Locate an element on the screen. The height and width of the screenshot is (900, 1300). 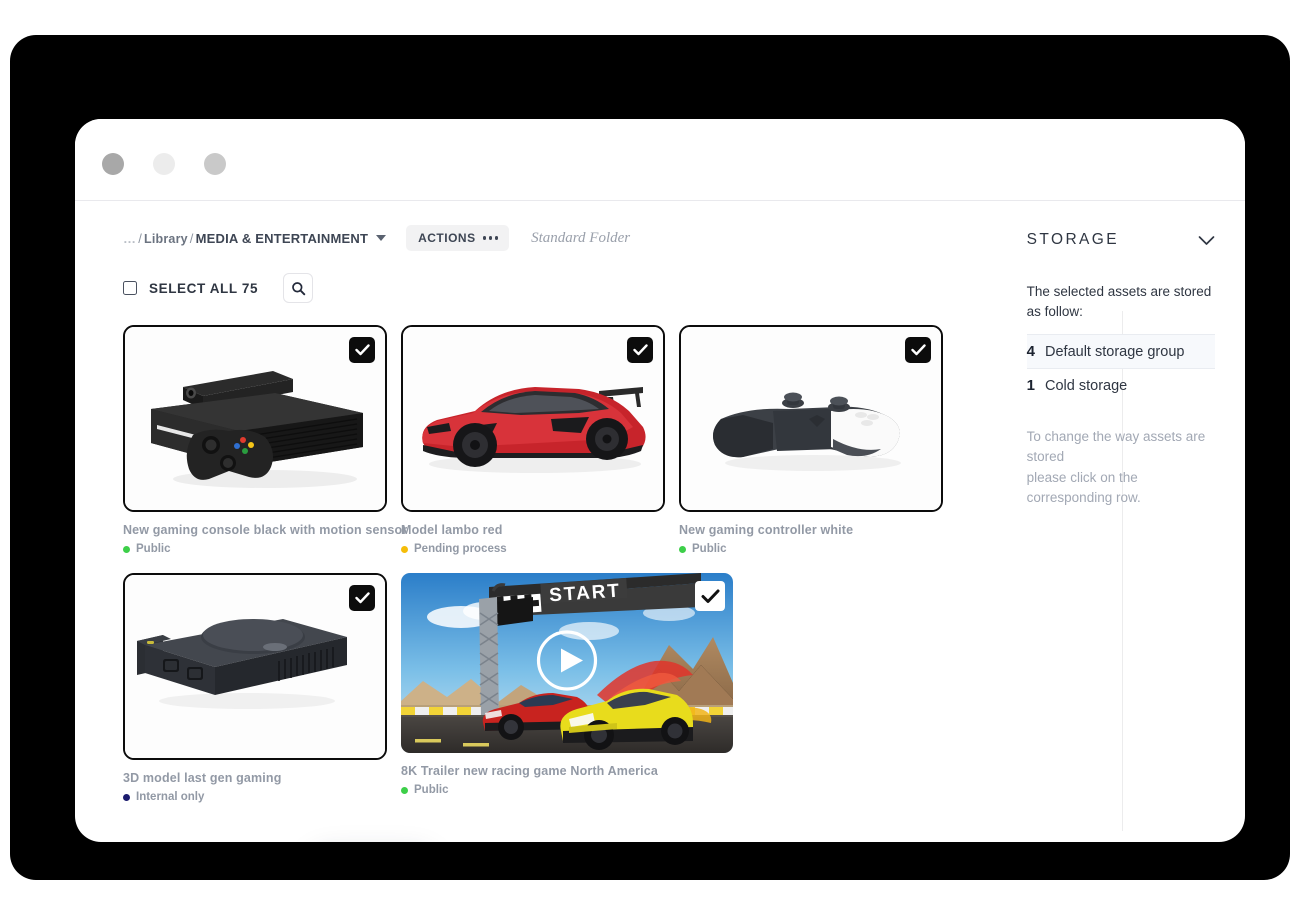
asset-title: New gaming controller white is located at coordinates (766, 530).